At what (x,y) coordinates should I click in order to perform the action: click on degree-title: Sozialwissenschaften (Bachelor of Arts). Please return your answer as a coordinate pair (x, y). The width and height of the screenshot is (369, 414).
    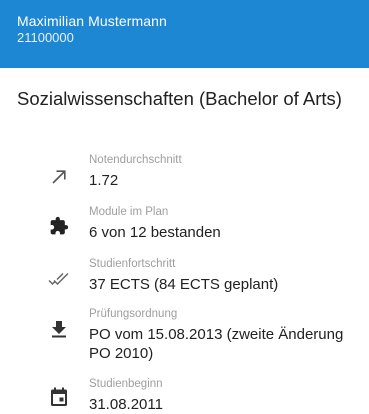
    Looking at the image, I should click on (179, 98).